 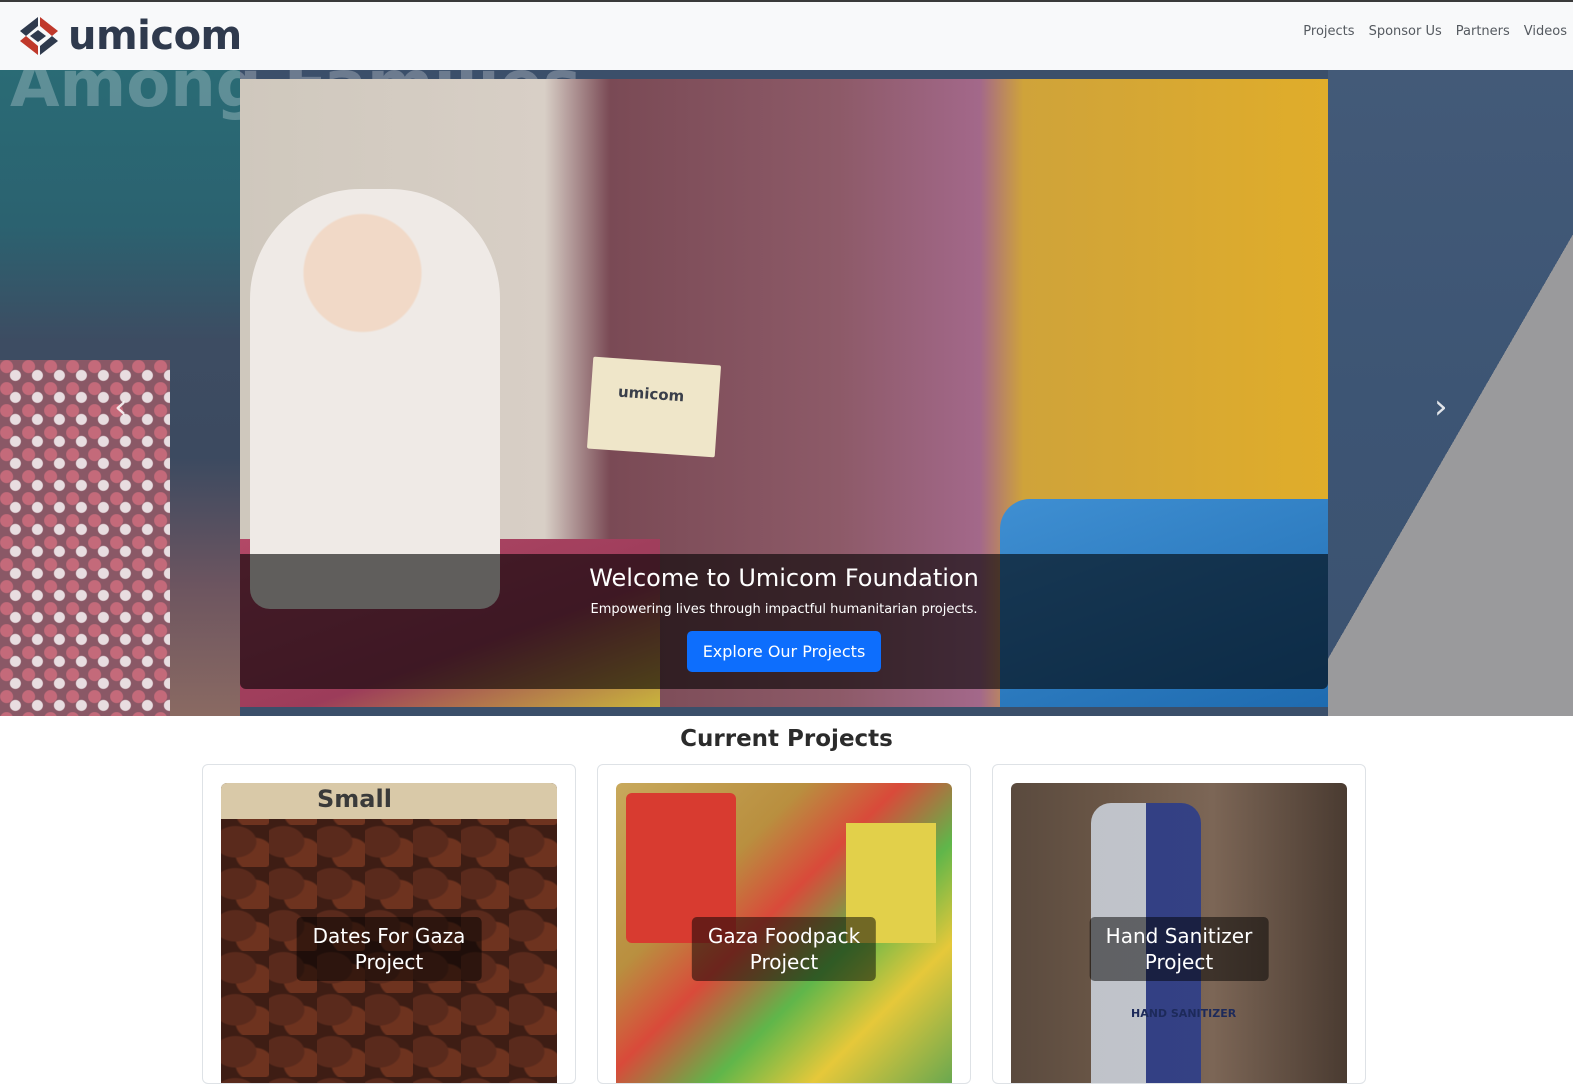 I want to click on project-title-overlay: Hand Sanitizer Project, so click(x=1179, y=949).